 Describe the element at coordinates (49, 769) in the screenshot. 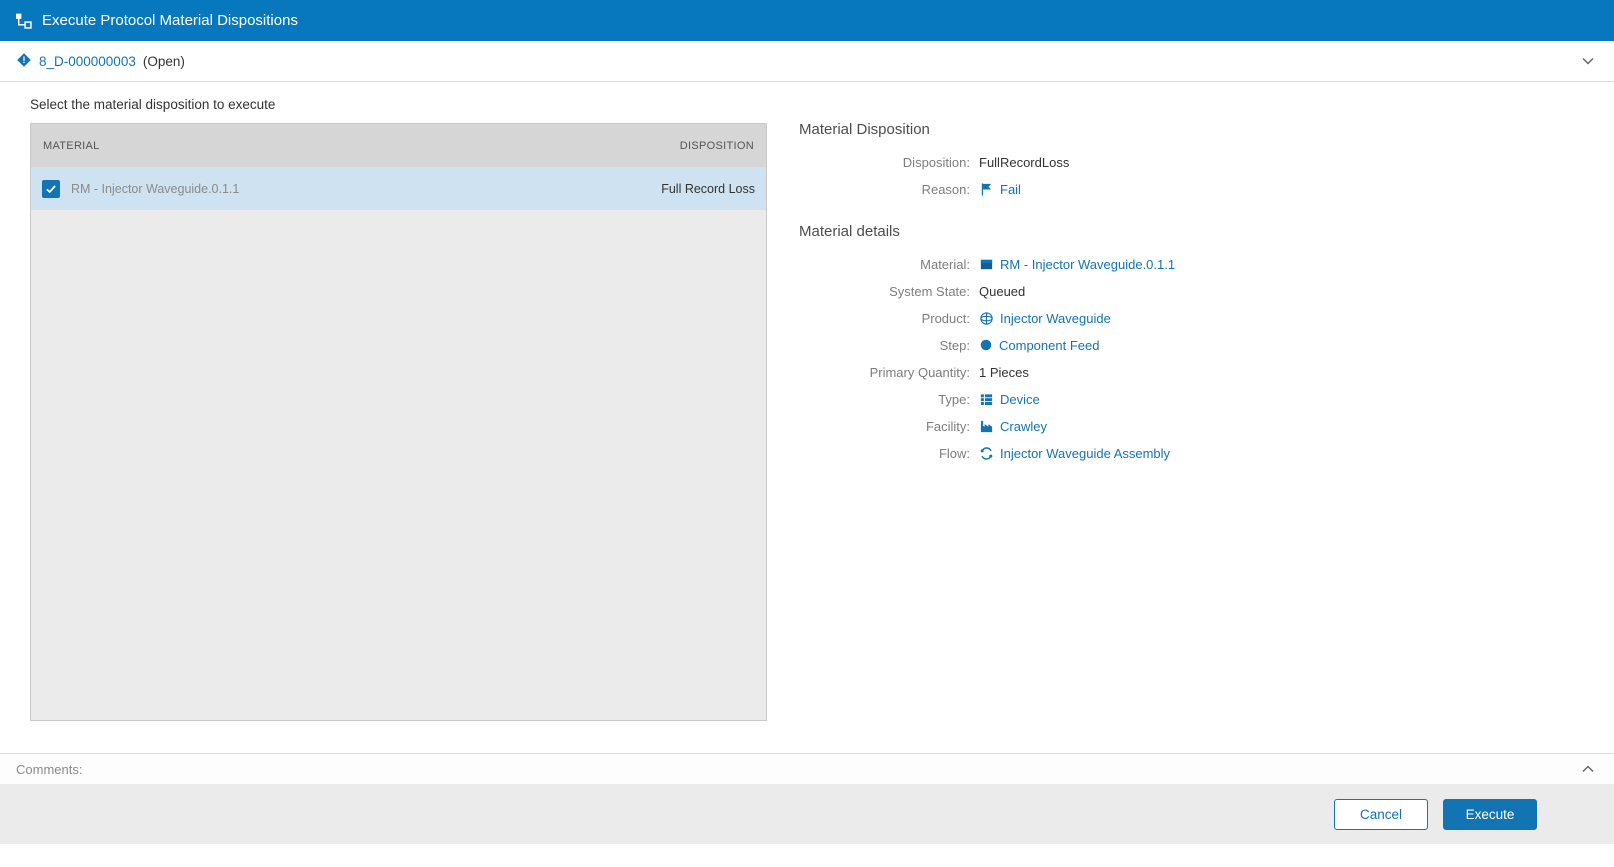

I see `comments-label: Comments:` at that location.